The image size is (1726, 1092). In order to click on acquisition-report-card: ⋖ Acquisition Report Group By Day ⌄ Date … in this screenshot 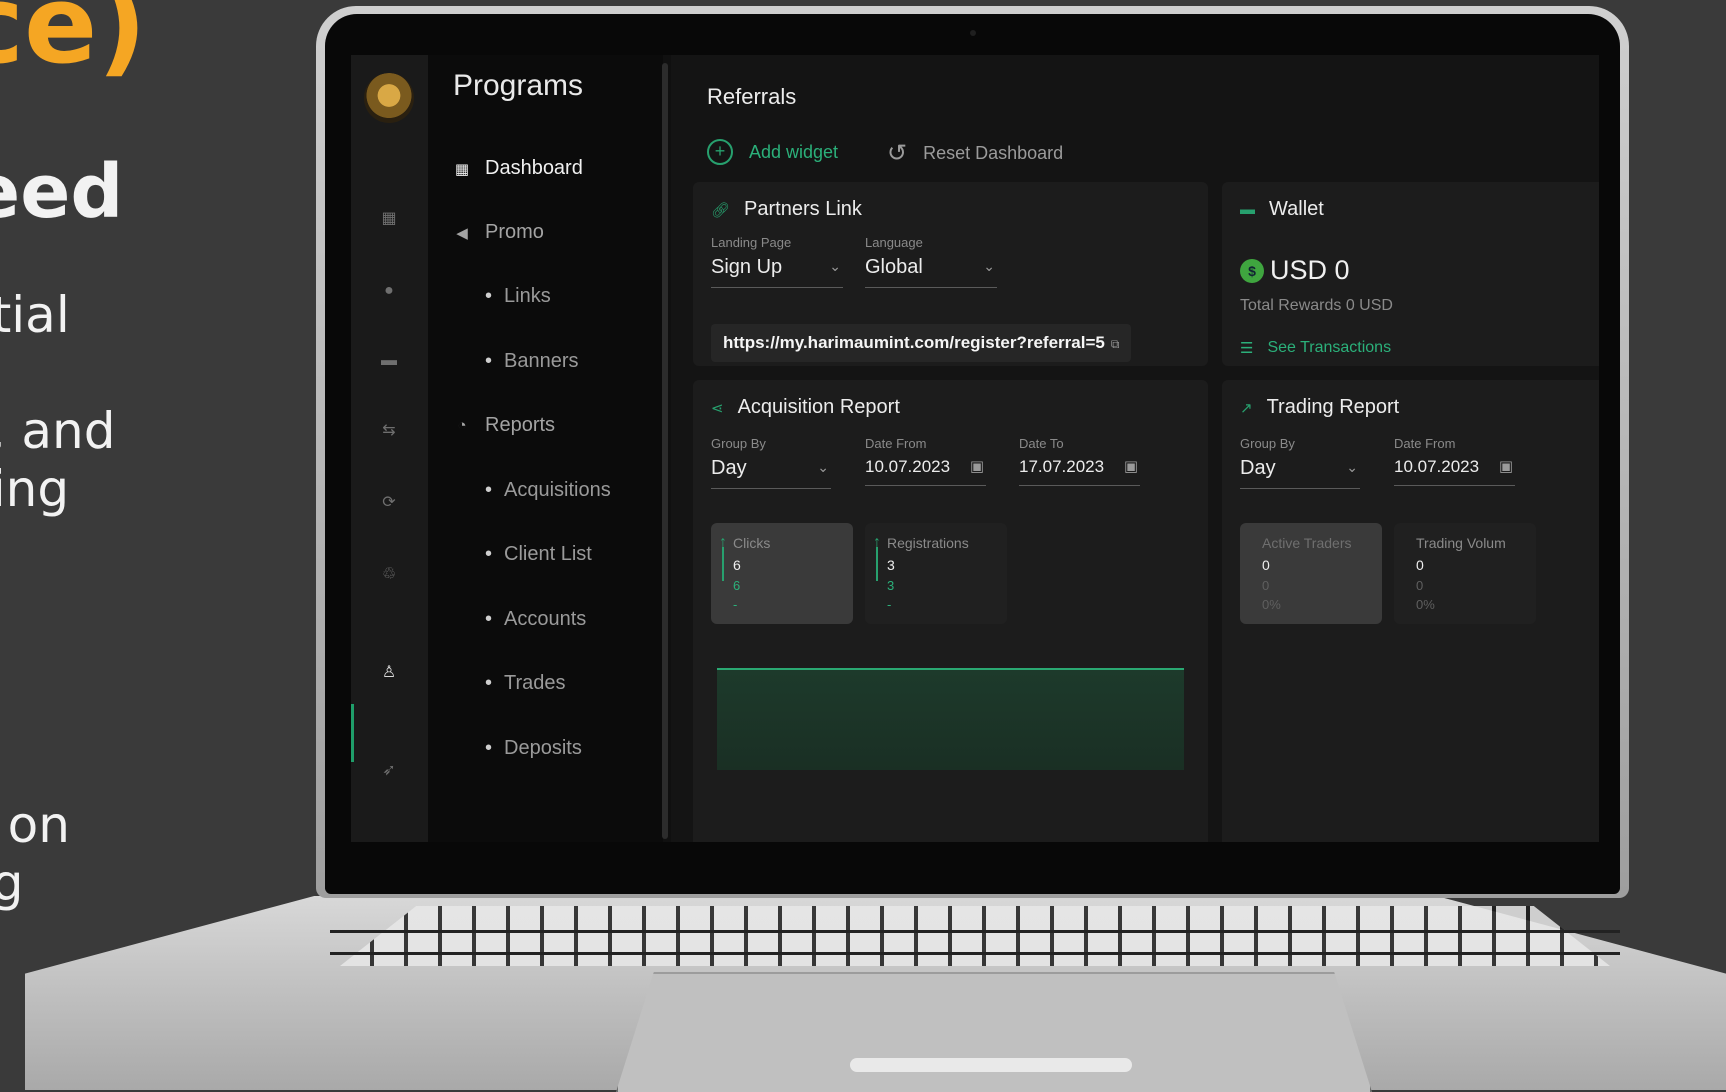, I will do `click(950, 611)`.